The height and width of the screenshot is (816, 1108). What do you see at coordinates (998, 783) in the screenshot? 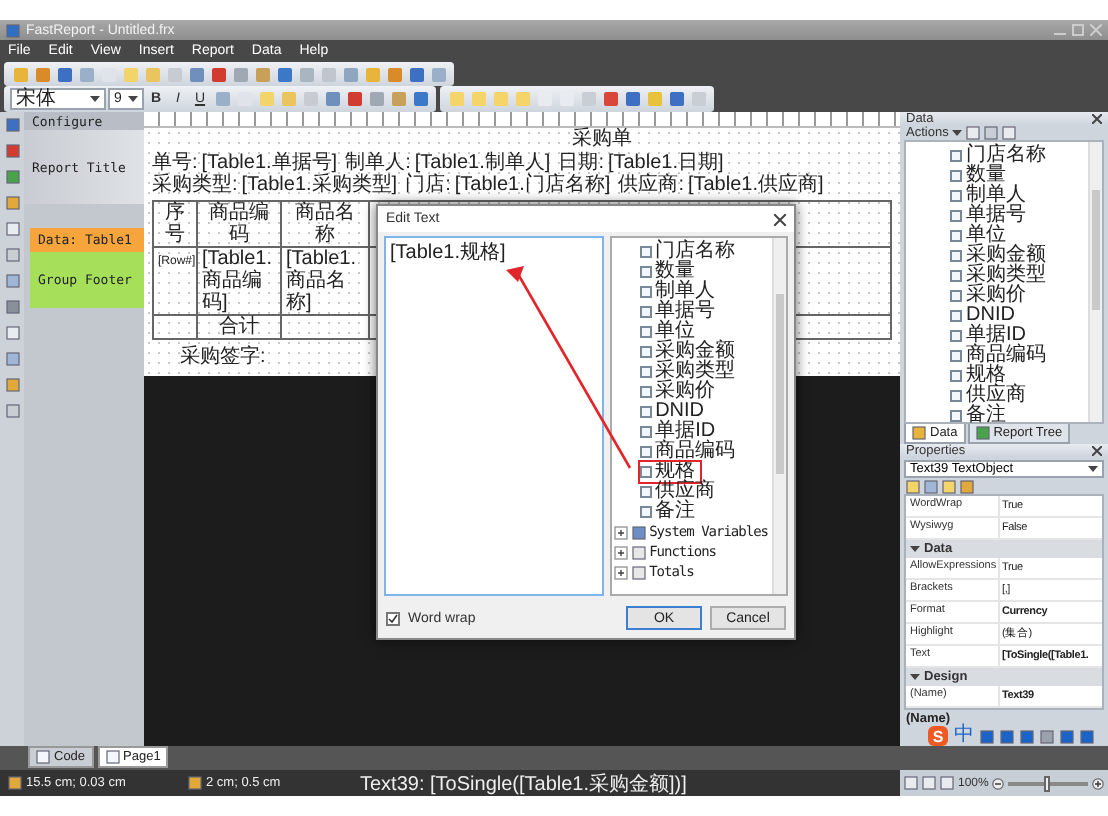
I see `zoom-out-icon` at bounding box center [998, 783].